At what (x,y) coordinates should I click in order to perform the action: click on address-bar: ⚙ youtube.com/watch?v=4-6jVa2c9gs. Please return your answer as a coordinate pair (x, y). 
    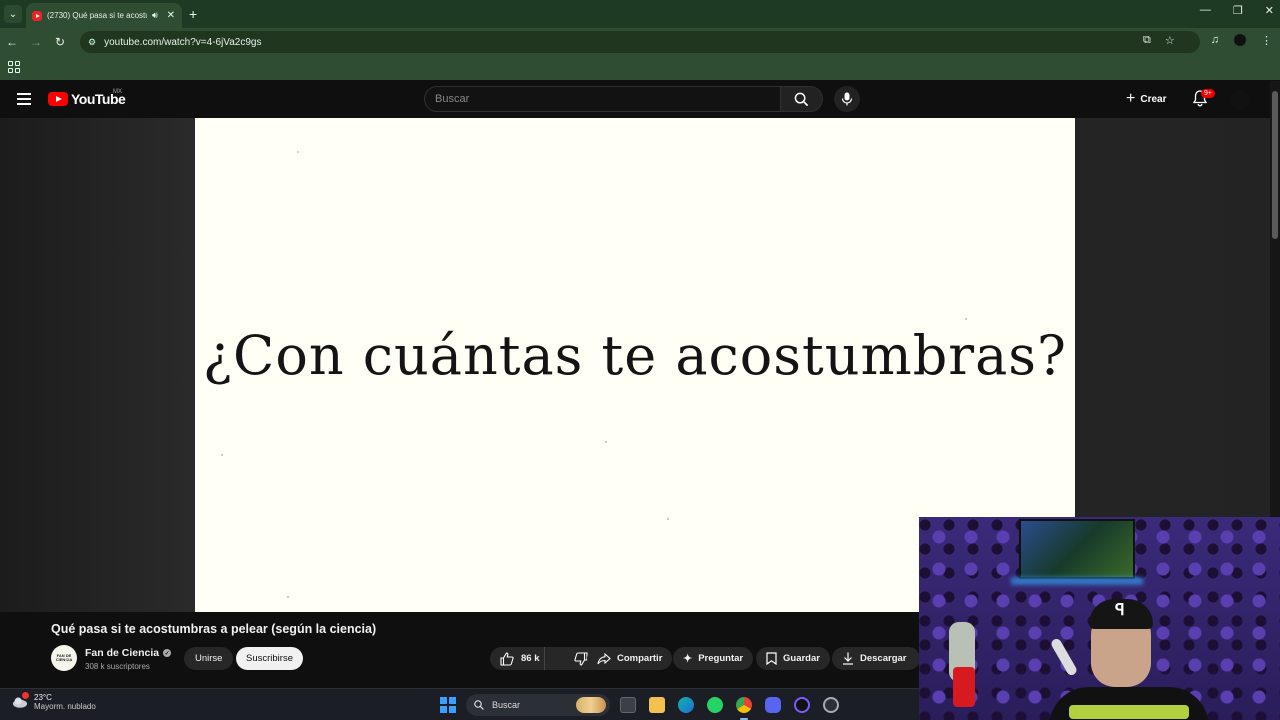
    Looking at the image, I should click on (640, 42).